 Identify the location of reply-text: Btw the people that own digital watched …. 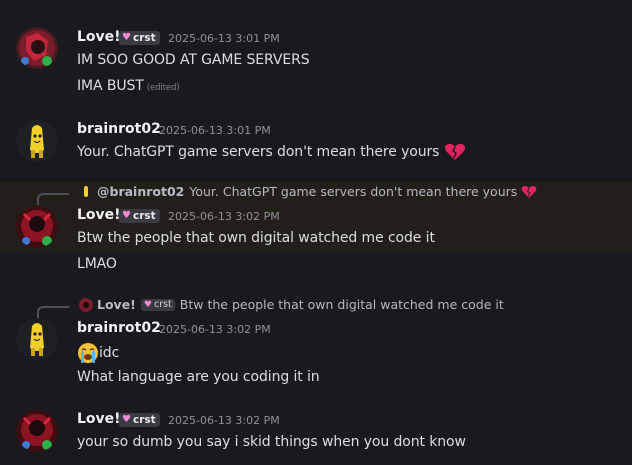
(341, 304).